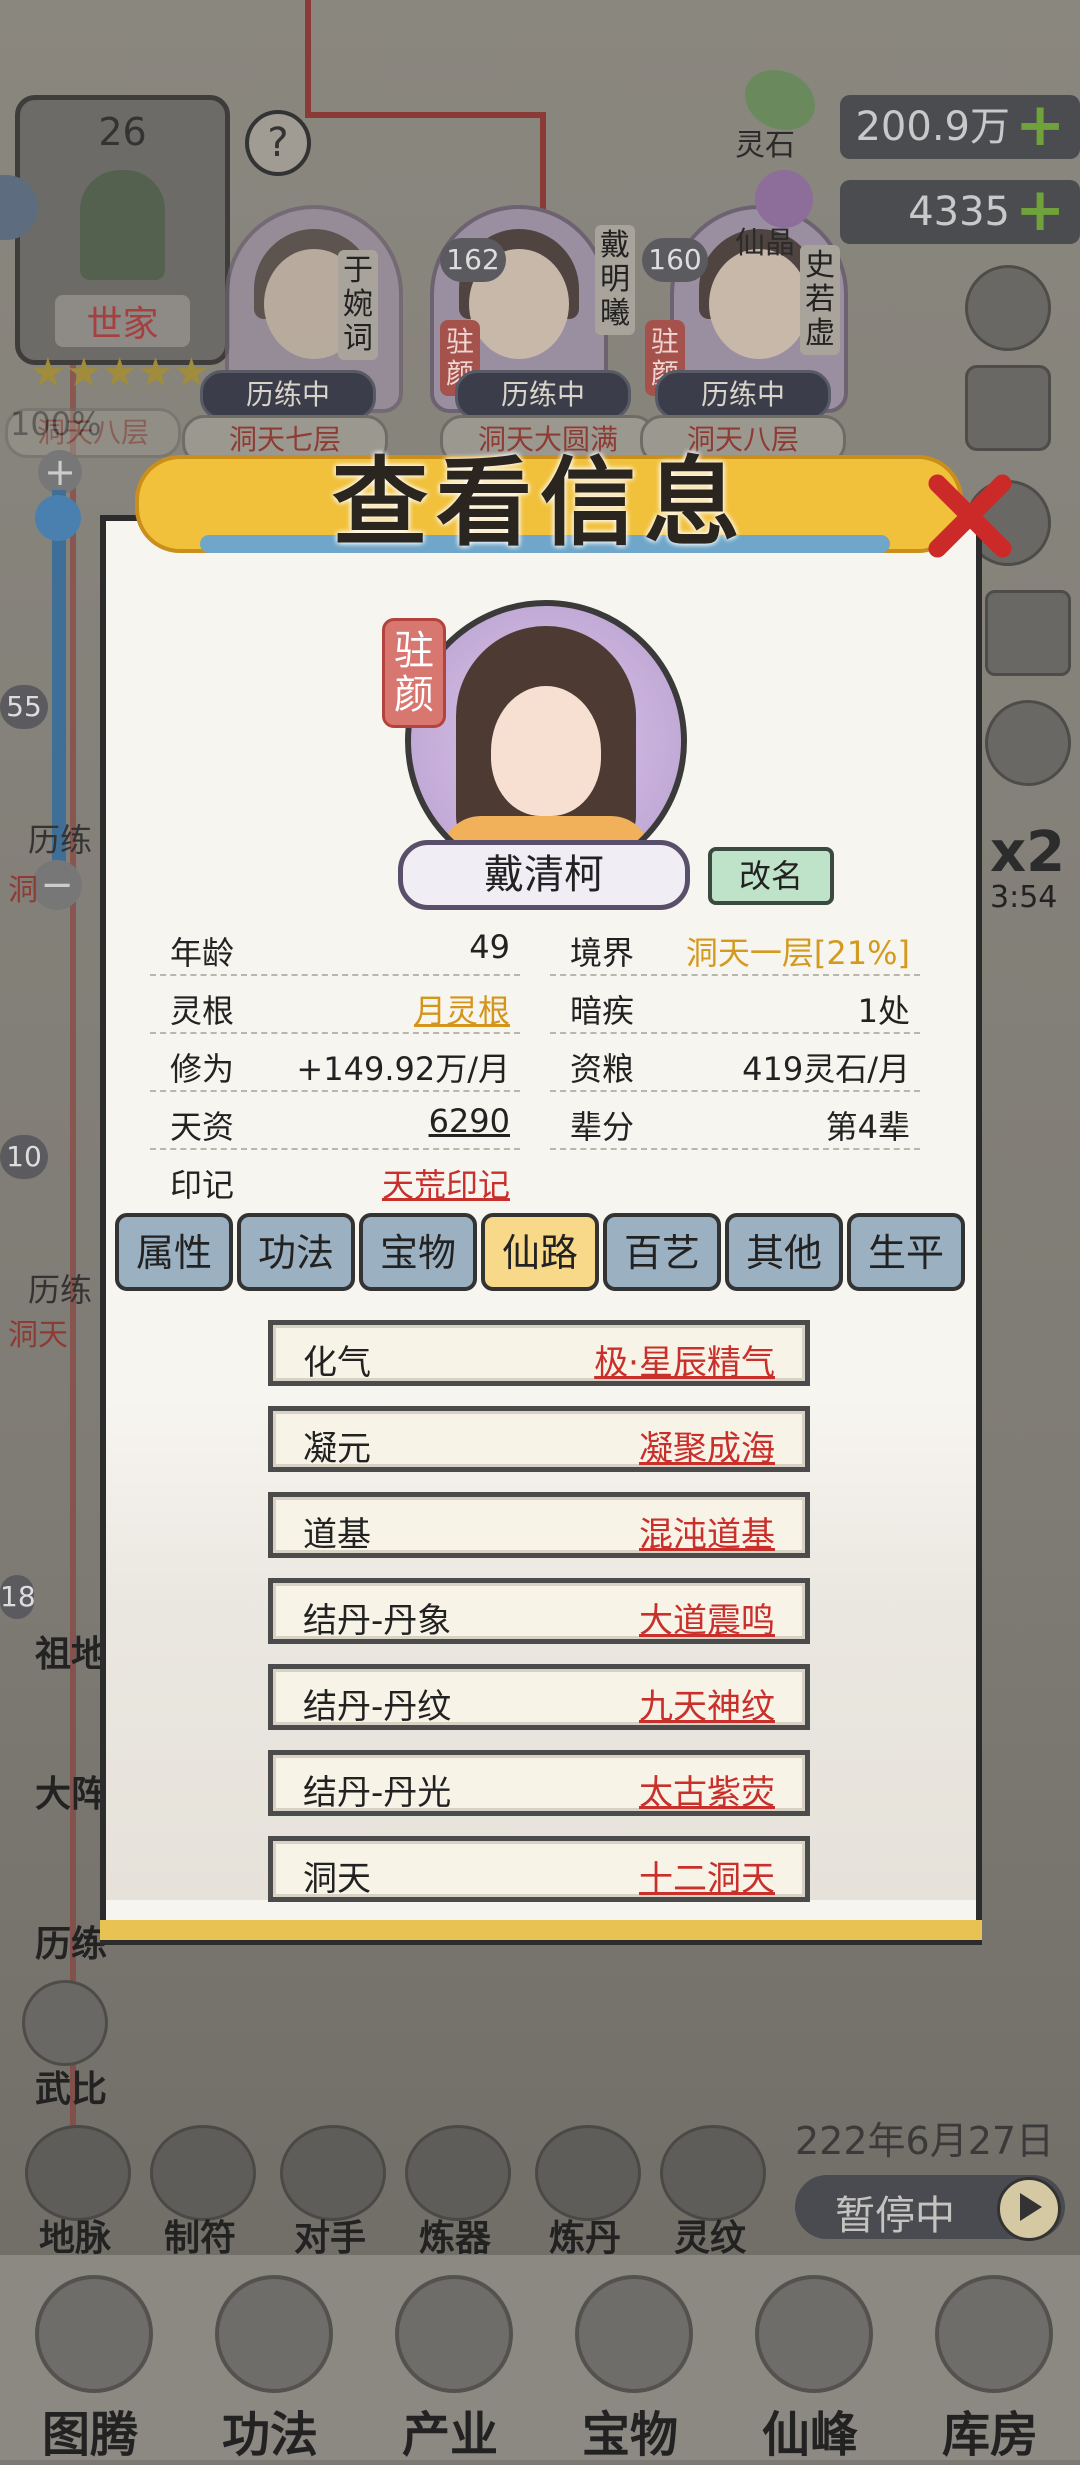  What do you see at coordinates (584, 2238) in the screenshot?
I see `small-item-label: 炼丹` at bounding box center [584, 2238].